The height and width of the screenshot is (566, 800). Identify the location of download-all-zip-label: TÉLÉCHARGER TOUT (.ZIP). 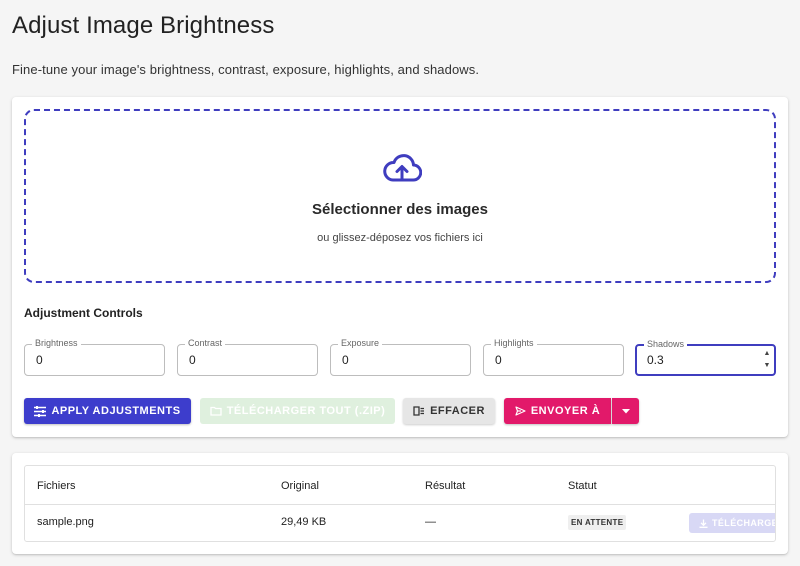
(306, 411).